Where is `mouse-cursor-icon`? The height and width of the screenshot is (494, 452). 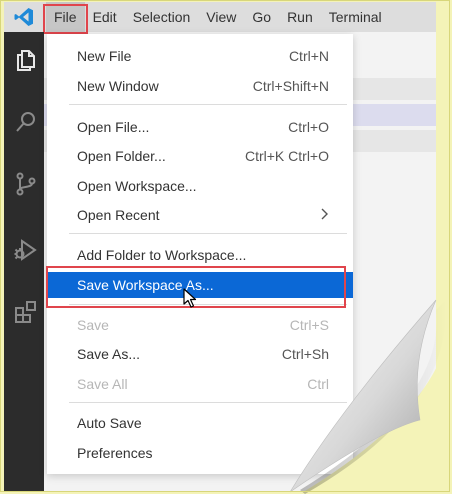
mouse-cursor-icon is located at coordinates (190, 298).